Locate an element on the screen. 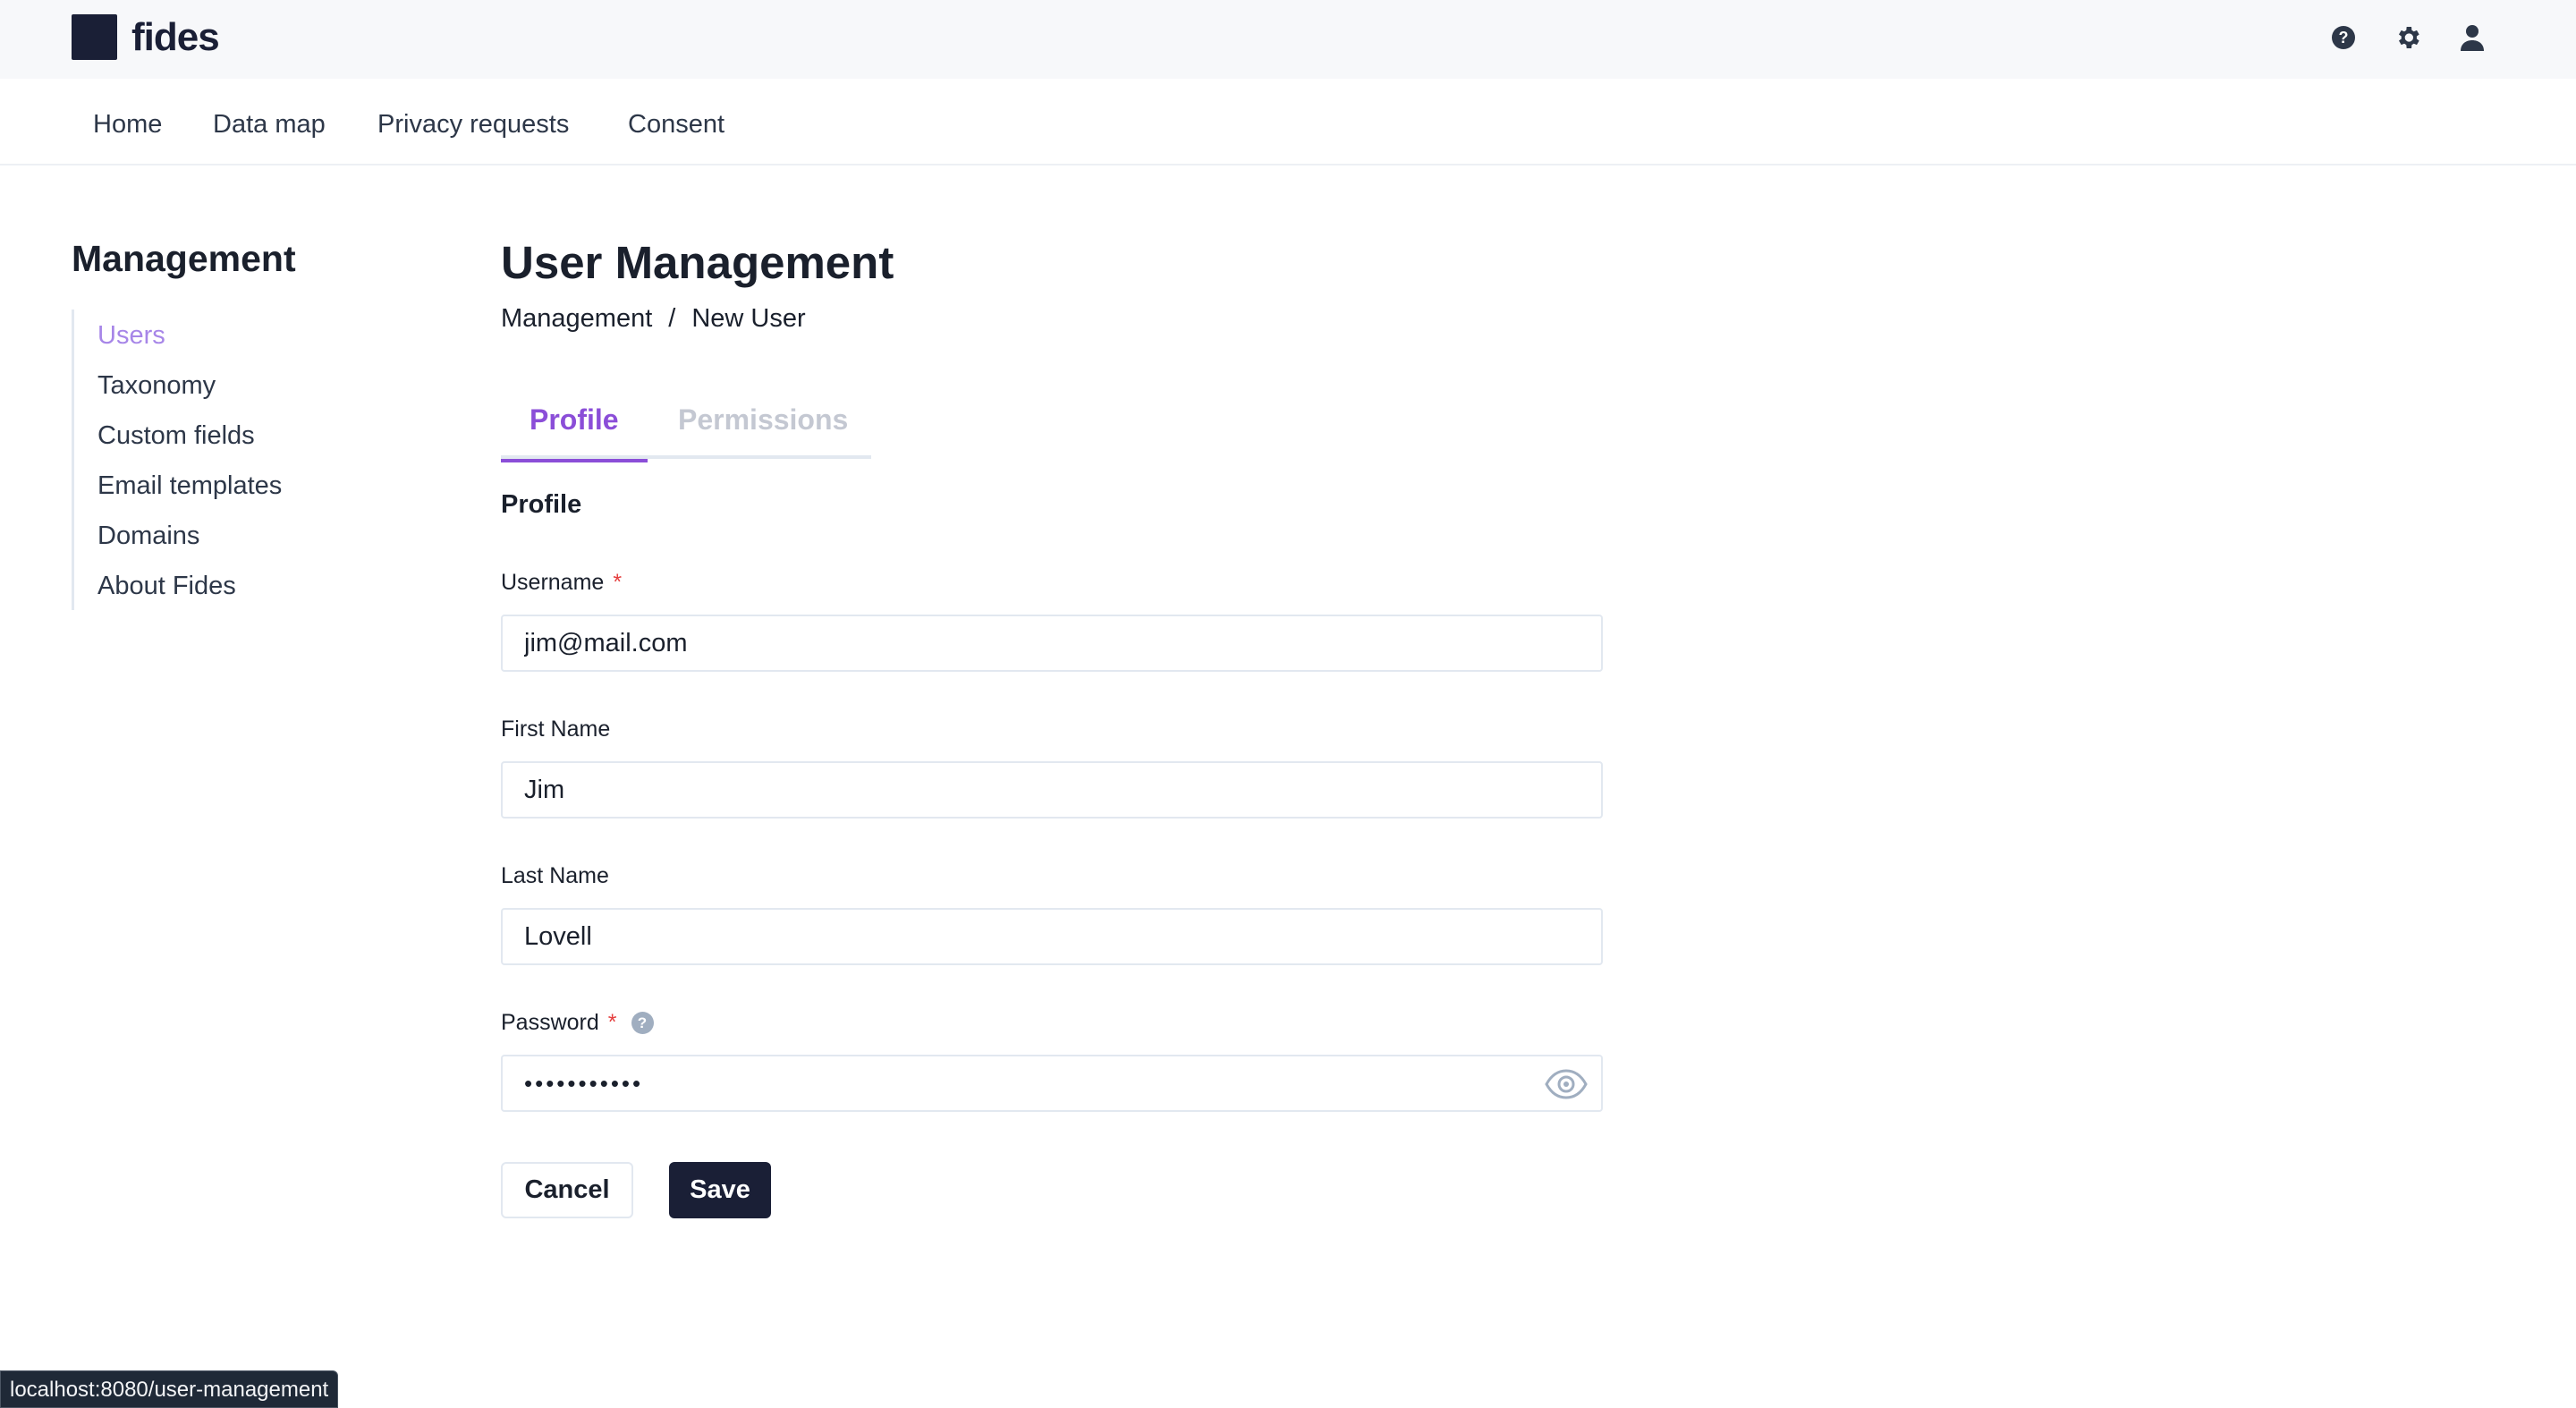  password-label: Password * ? is located at coordinates (577, 1023).